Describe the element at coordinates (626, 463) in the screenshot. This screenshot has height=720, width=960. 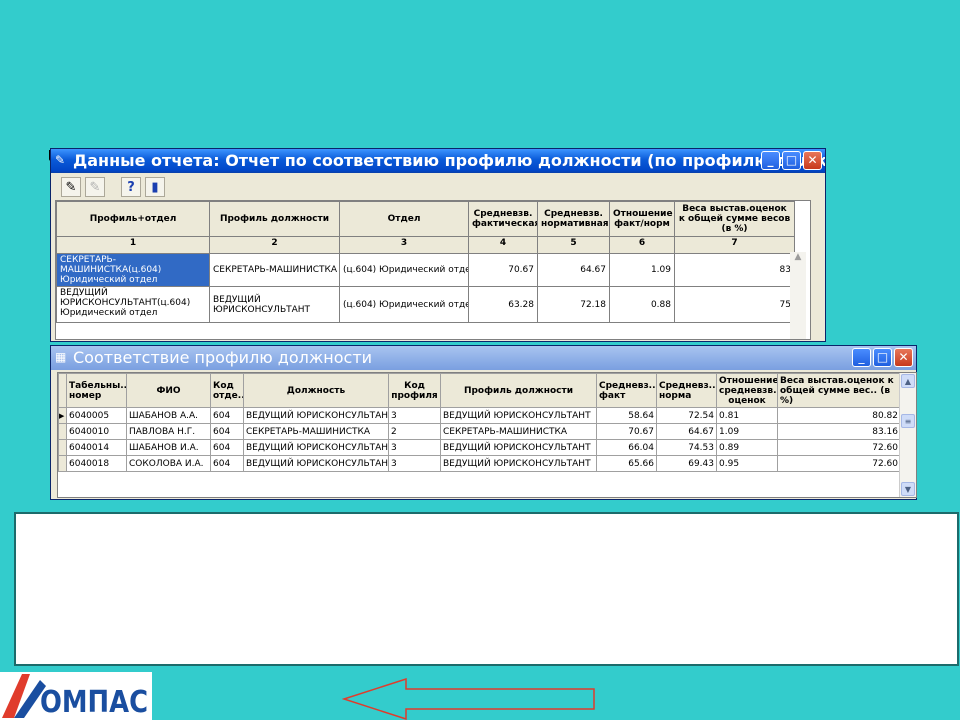
I see `cell: 65.66` at that location.